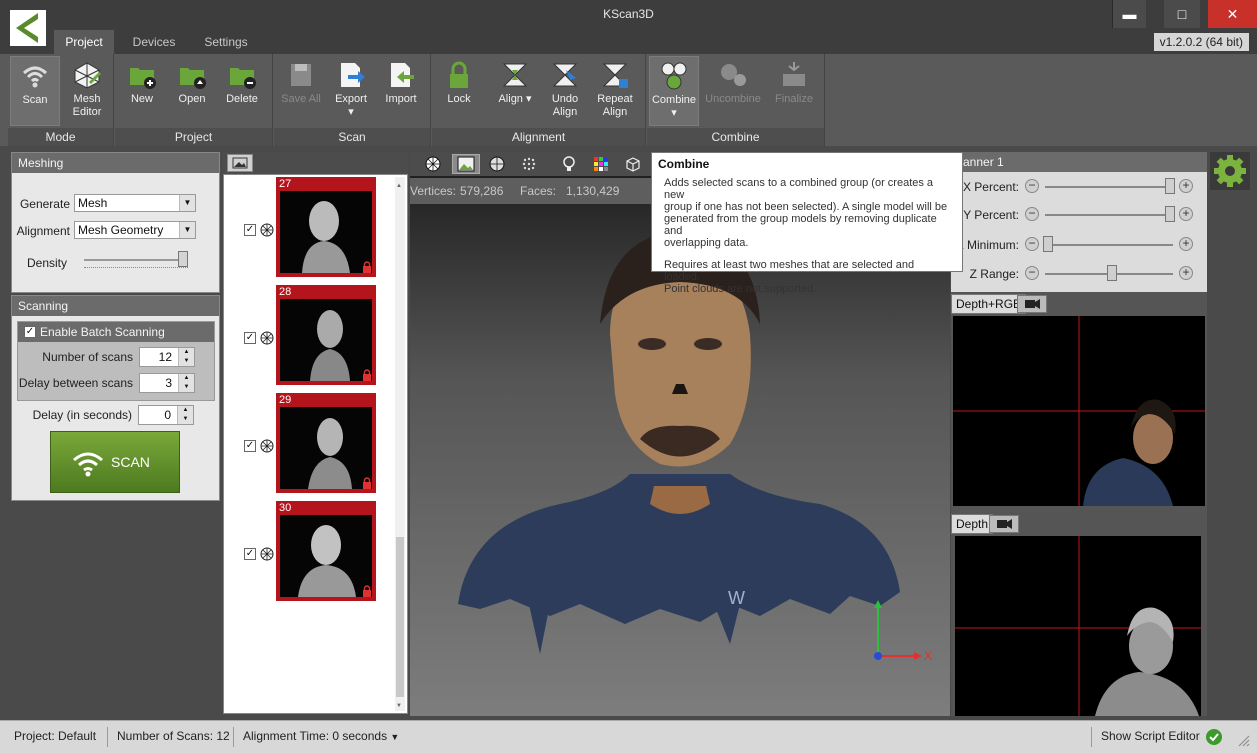 Image resolution: width=1257 pixels, height=753 pixels. What do you see at coordinates (240, 163) in the screenshot?
I see `image-view-icon` at bounding box center [240, 163].